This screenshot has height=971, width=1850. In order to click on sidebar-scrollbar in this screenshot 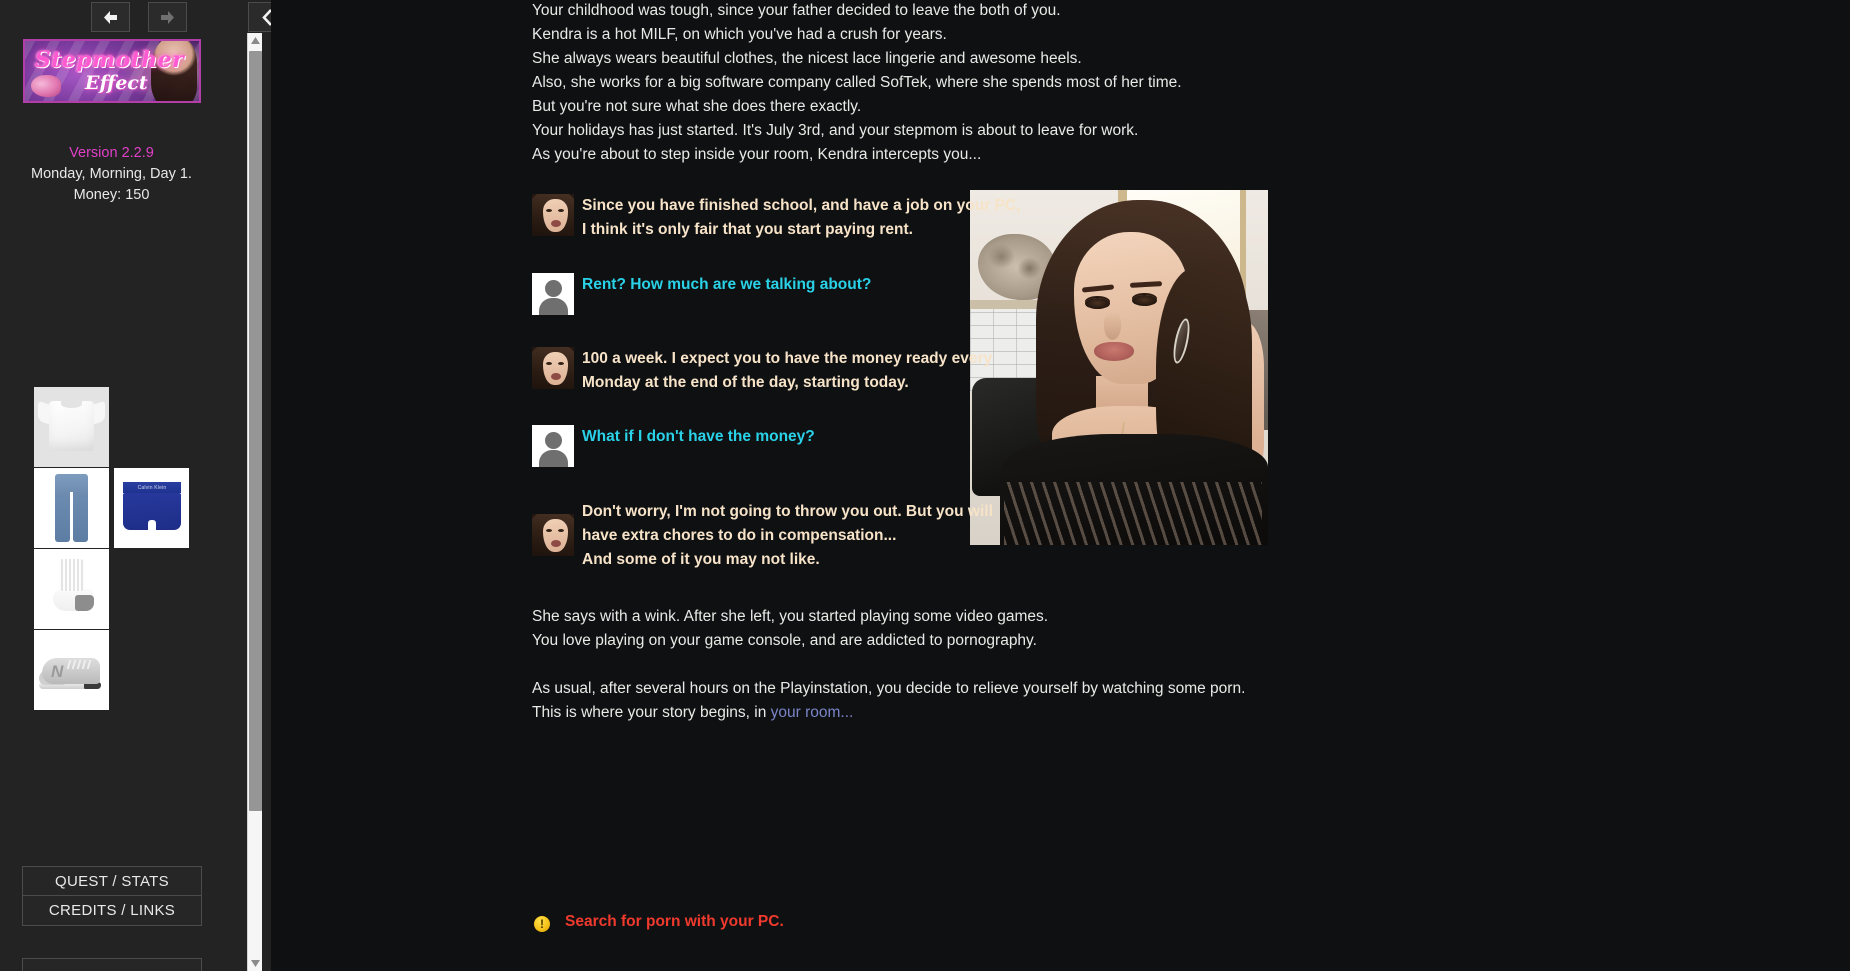, I will do `click(254, 502)`.